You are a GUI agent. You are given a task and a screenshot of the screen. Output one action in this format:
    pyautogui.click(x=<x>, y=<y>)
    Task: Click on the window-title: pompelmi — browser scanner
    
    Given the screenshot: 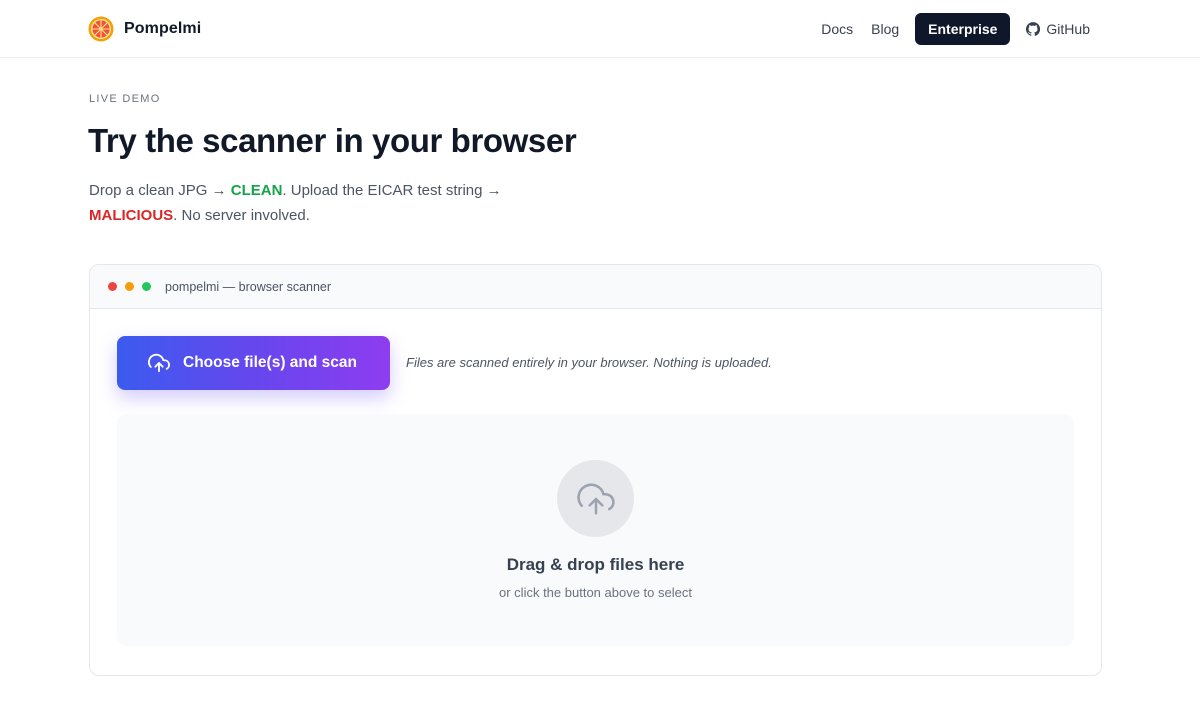 What is the action you would take?
    pyautogui.click(x=248, y=286)
    